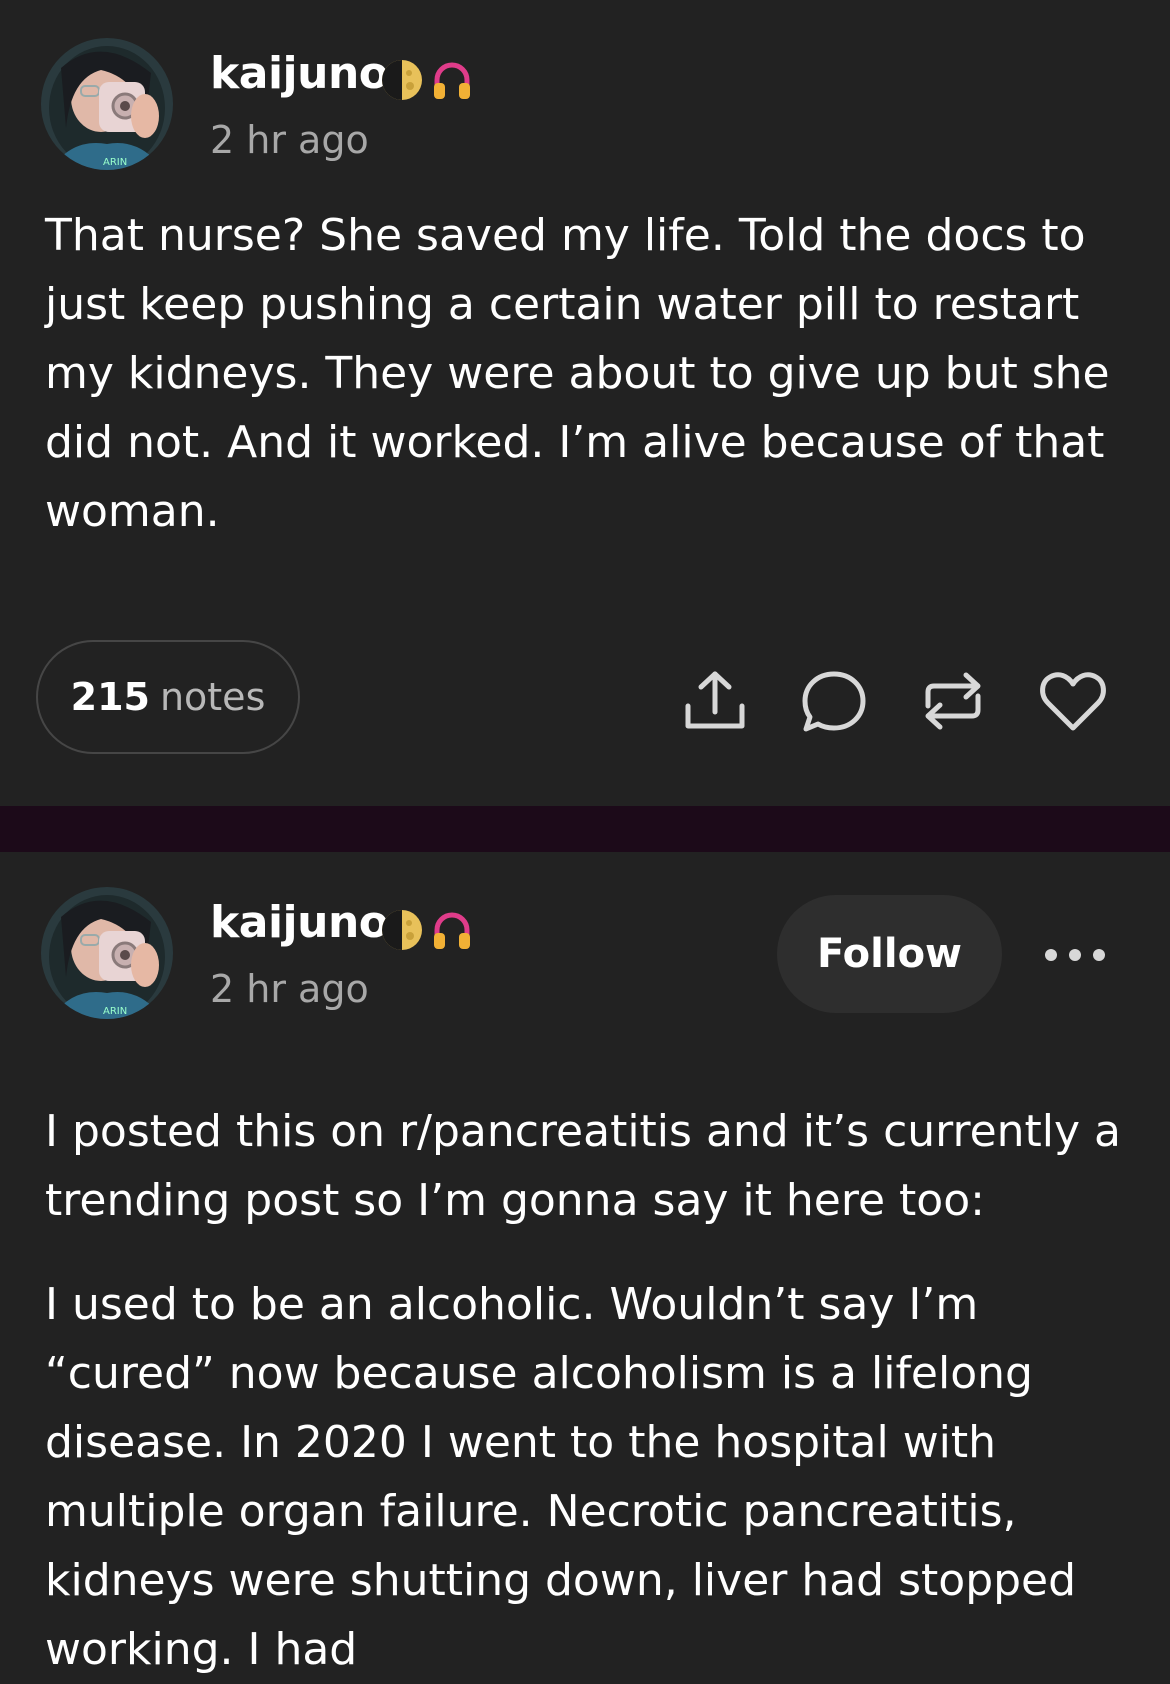  Describe the element at coordinates (715, 701) in the screenshot. I see `share-icon` at that location.